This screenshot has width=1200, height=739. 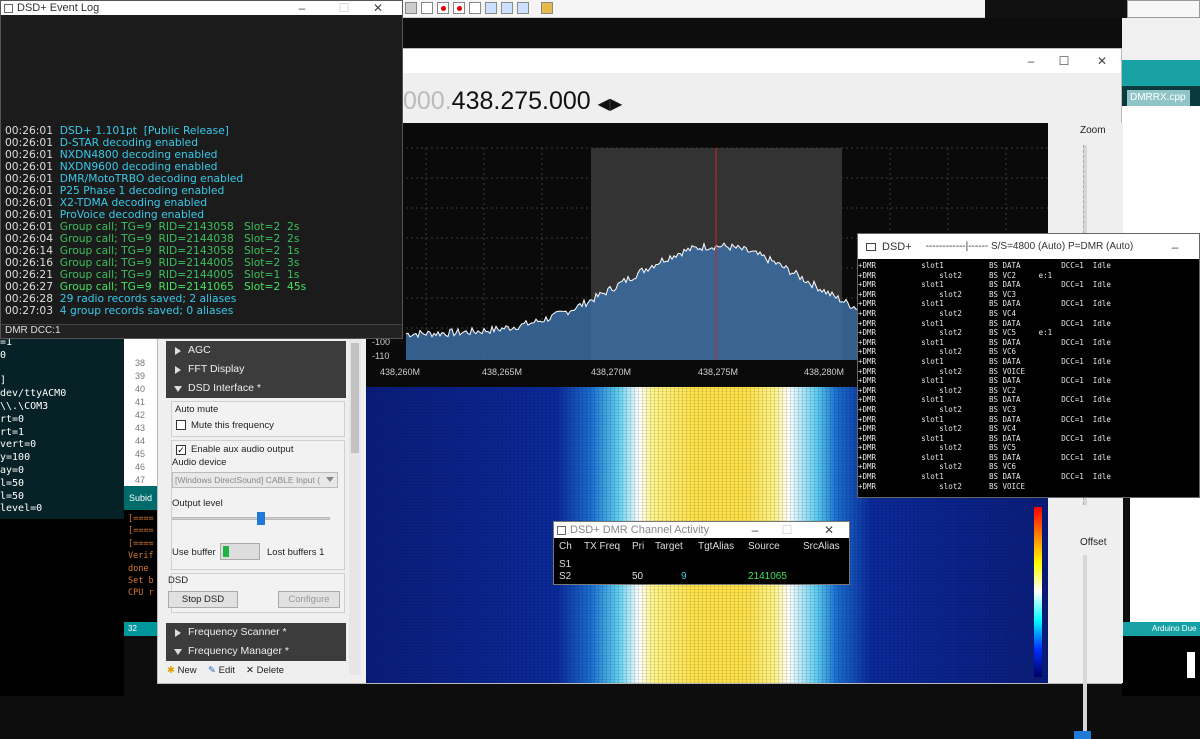 I want to click on use-buffer-label: Use buffer, so click(x=194, y=552).